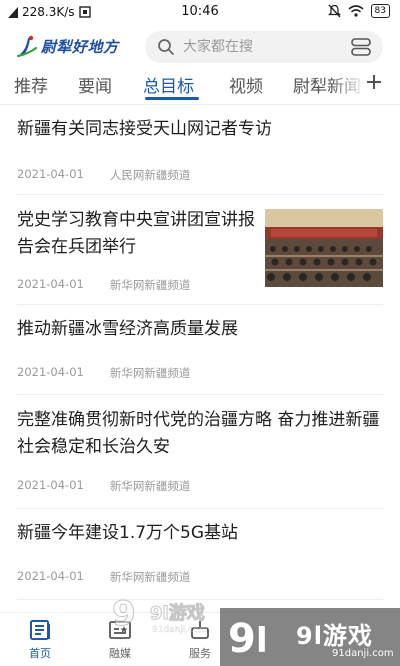 This screenshot has height=666, width=400. Describe the element at coordinates (374, 82) in the screenshot. I see `add-tab-icon` at that location.